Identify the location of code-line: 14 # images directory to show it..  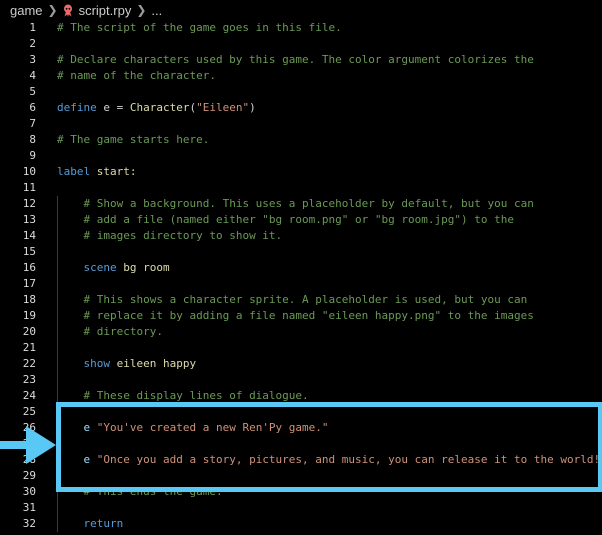
(301, 236).